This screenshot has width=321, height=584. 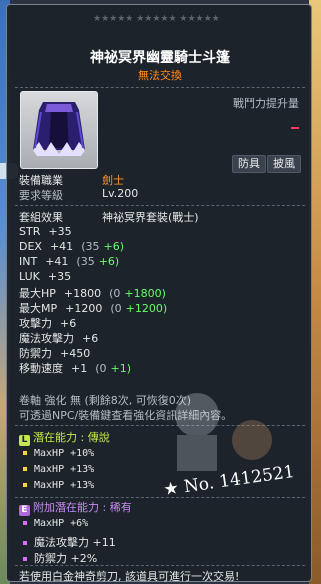 I want to click on tag-armor: 防具, so click(x=249, y=164).